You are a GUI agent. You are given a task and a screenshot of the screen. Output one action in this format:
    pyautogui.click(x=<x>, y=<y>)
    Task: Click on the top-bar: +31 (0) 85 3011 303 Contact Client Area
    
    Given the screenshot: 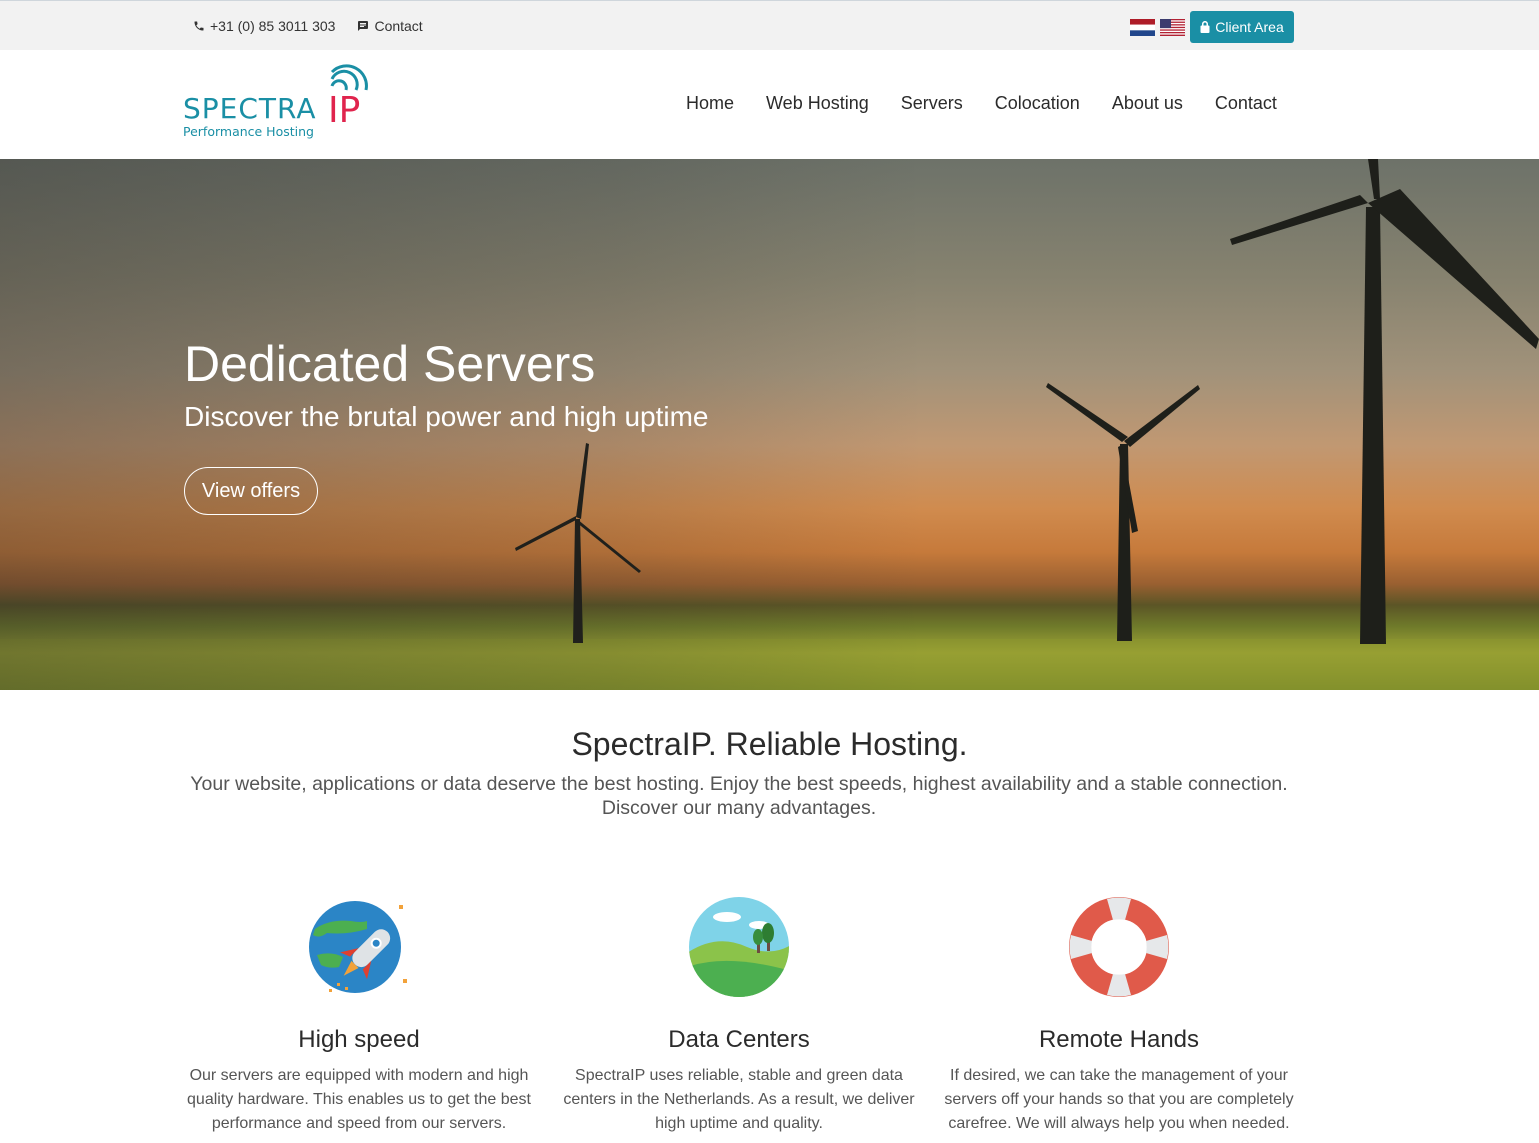 What is the action you would take?
    pyautogui.click(x=769, y=25)
    